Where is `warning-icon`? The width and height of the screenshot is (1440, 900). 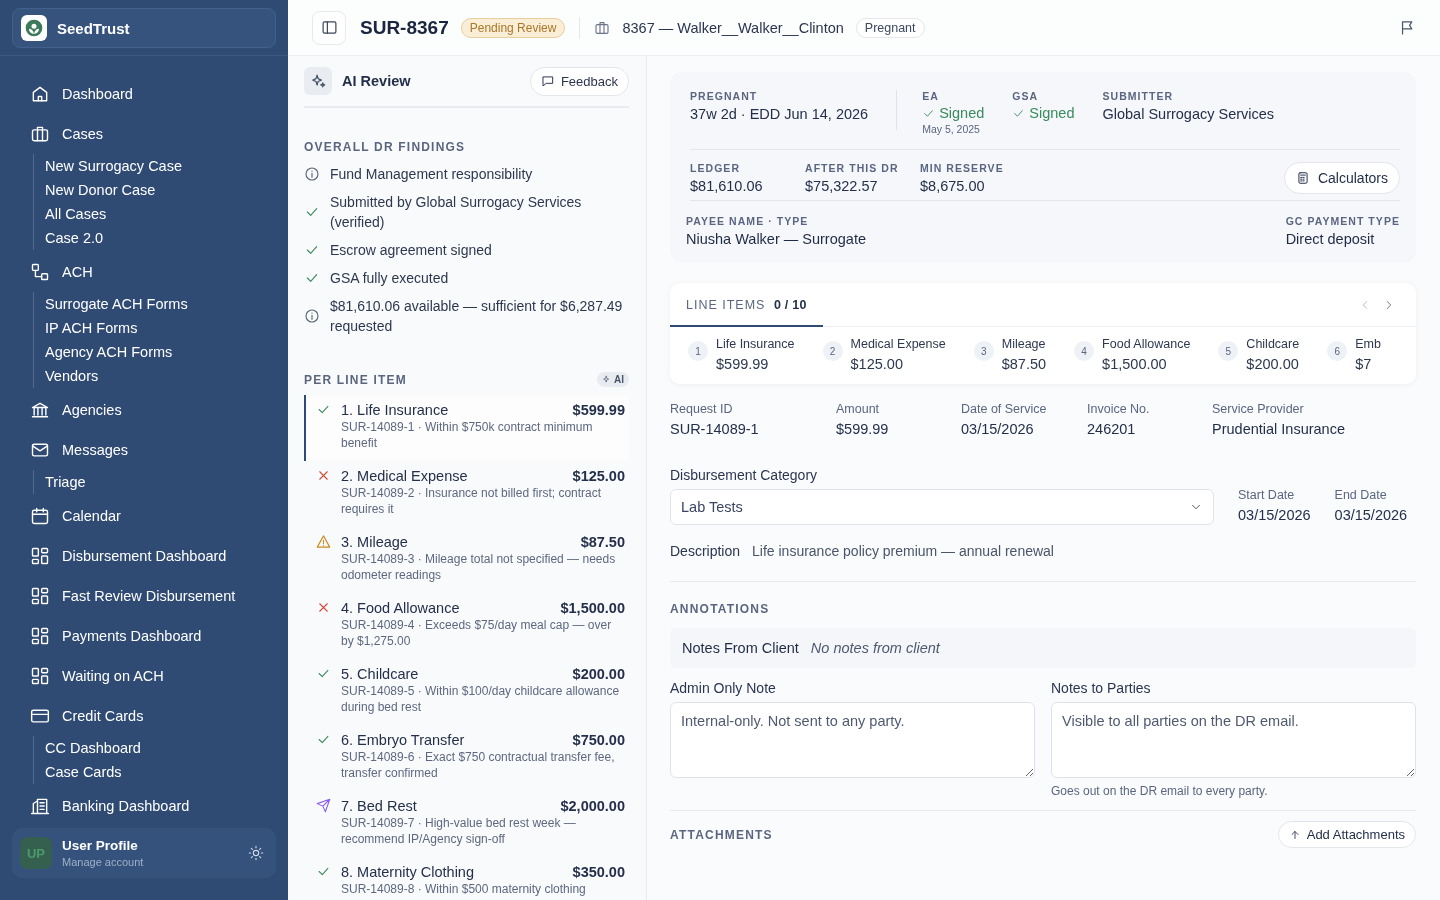 warning-icon is located at coordinates (323, 541).